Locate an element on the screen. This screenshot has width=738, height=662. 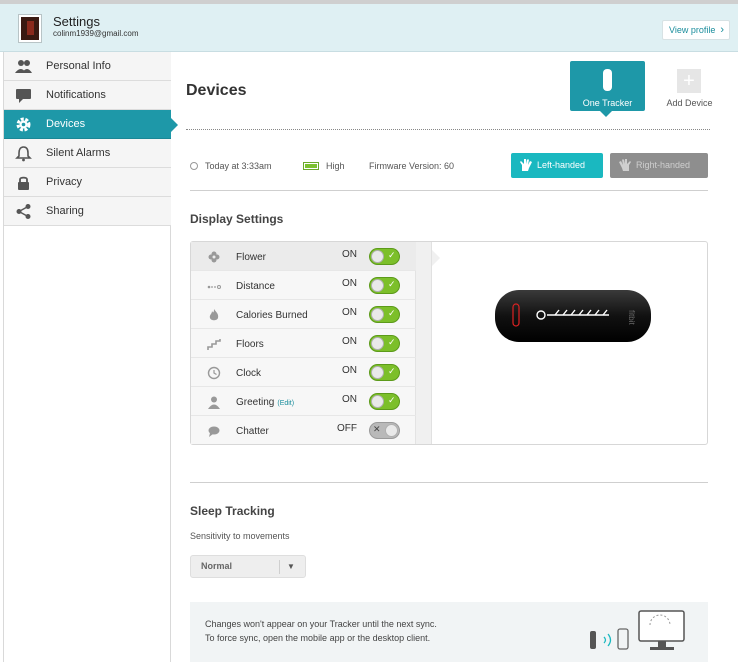
sidebar-item-label: Devices is located at coordinates (66, 124).